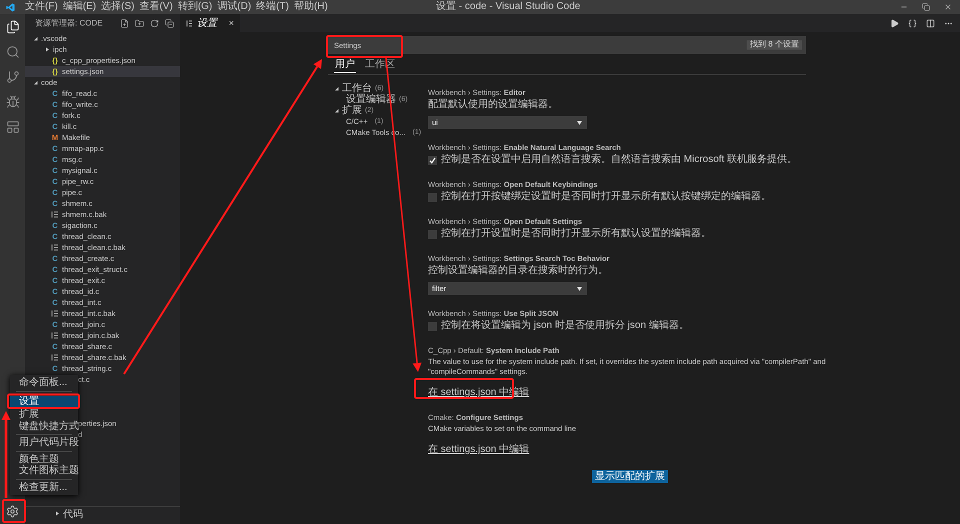  What do you see at coordinates (44, 442) in the screenshot?
I see `menu-option: 用户代码片段` at bounding box center [44, 442].